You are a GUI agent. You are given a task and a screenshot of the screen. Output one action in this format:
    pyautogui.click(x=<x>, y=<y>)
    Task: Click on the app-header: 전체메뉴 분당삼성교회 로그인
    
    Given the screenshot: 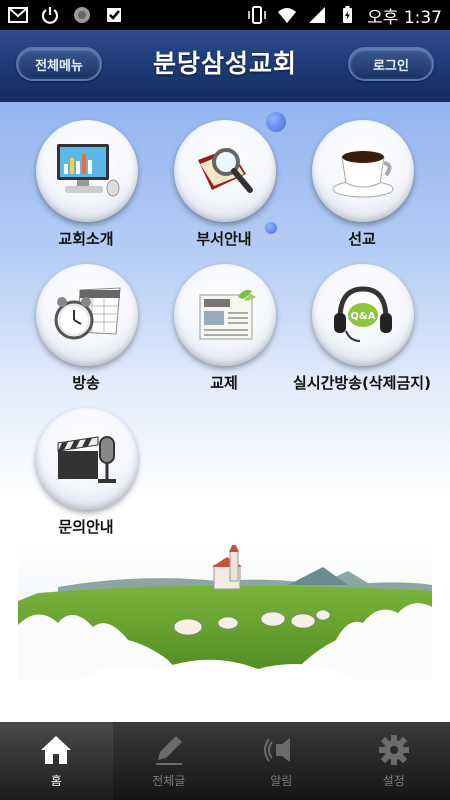 What is the action you would take?
    pyautogui.click(x=225, y=66)
    